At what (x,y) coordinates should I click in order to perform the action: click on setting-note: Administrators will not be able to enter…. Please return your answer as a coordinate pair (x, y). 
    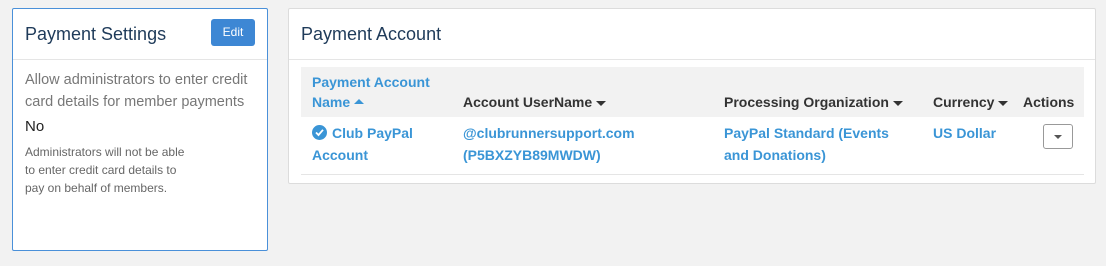
    Looking at the image, I should click on (105, 170).